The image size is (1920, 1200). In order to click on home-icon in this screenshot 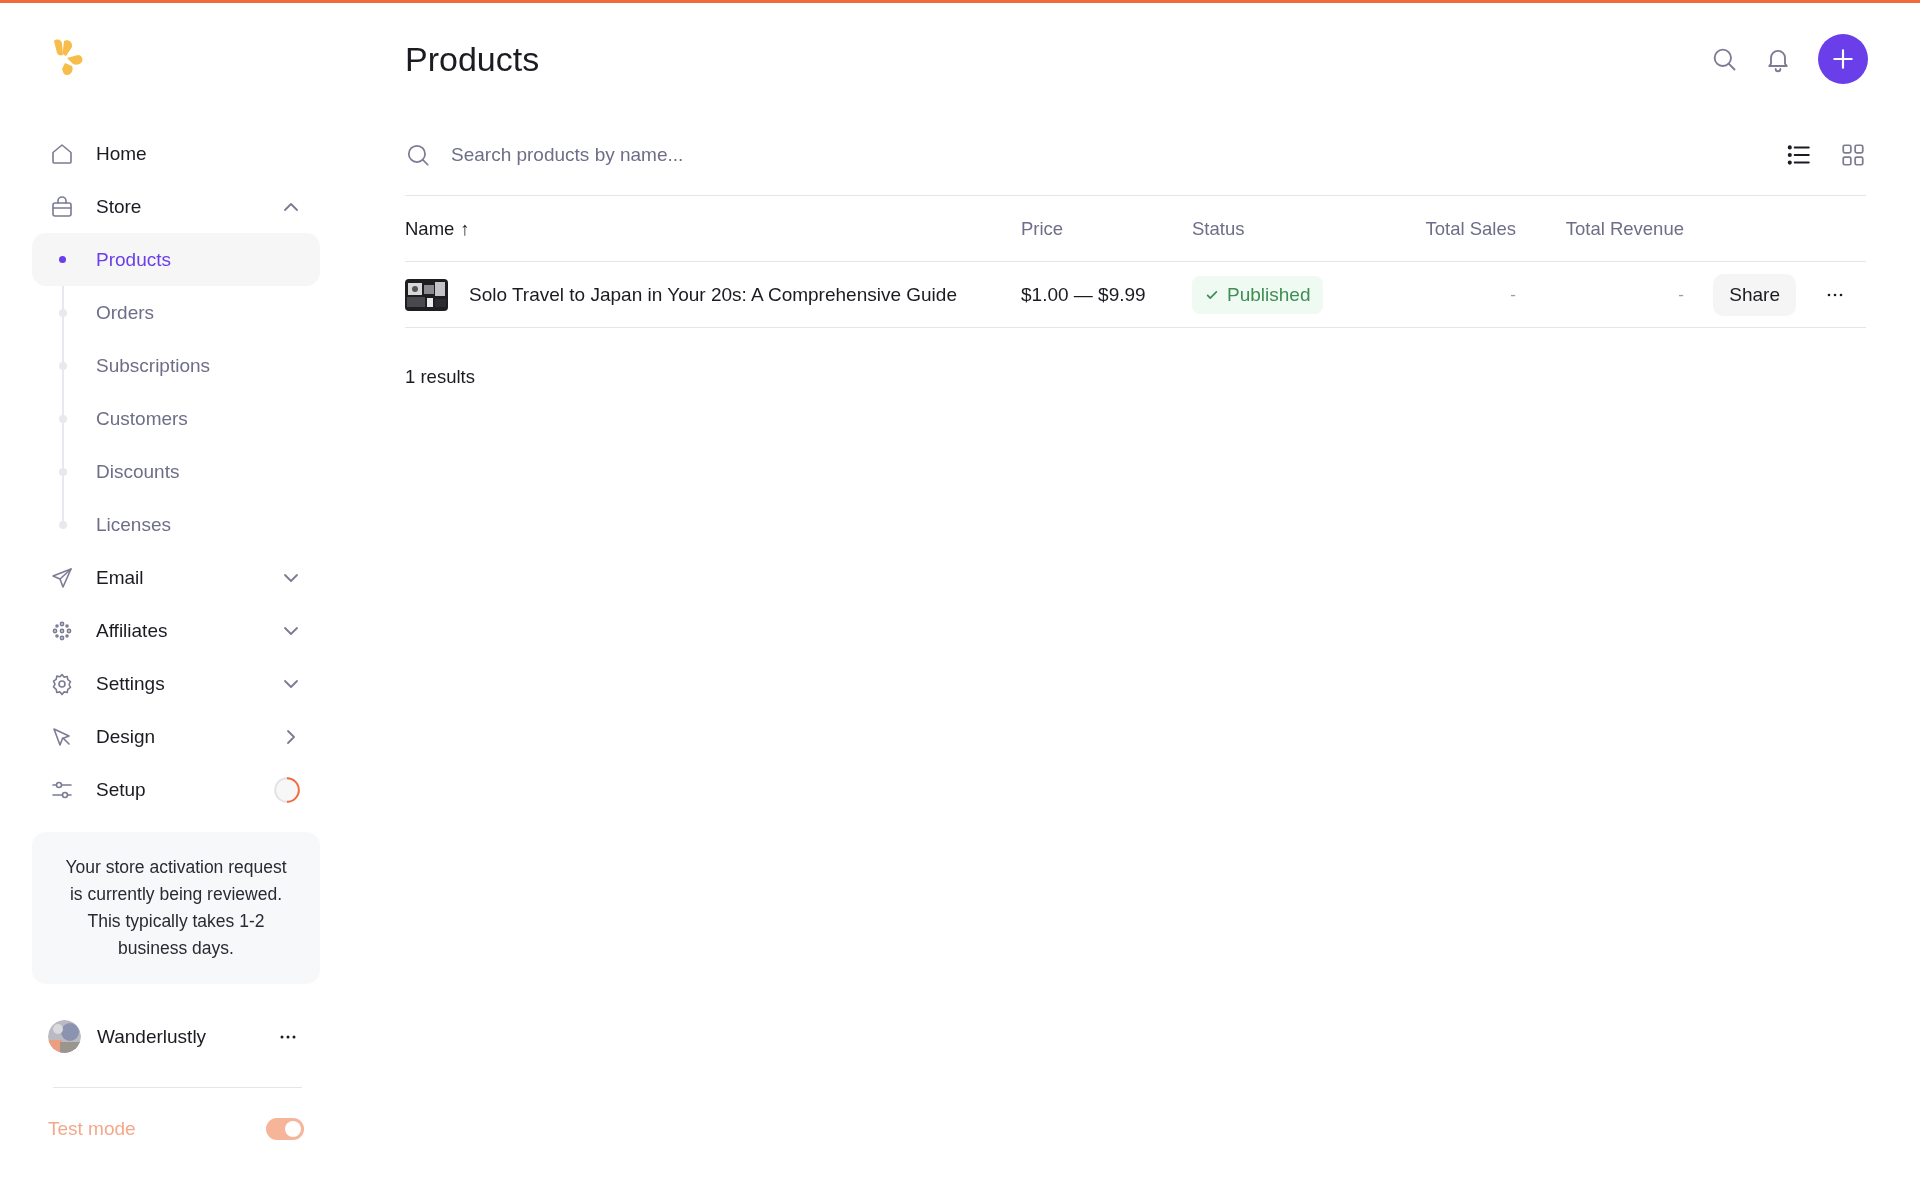, I will do `click(62, 153)`.